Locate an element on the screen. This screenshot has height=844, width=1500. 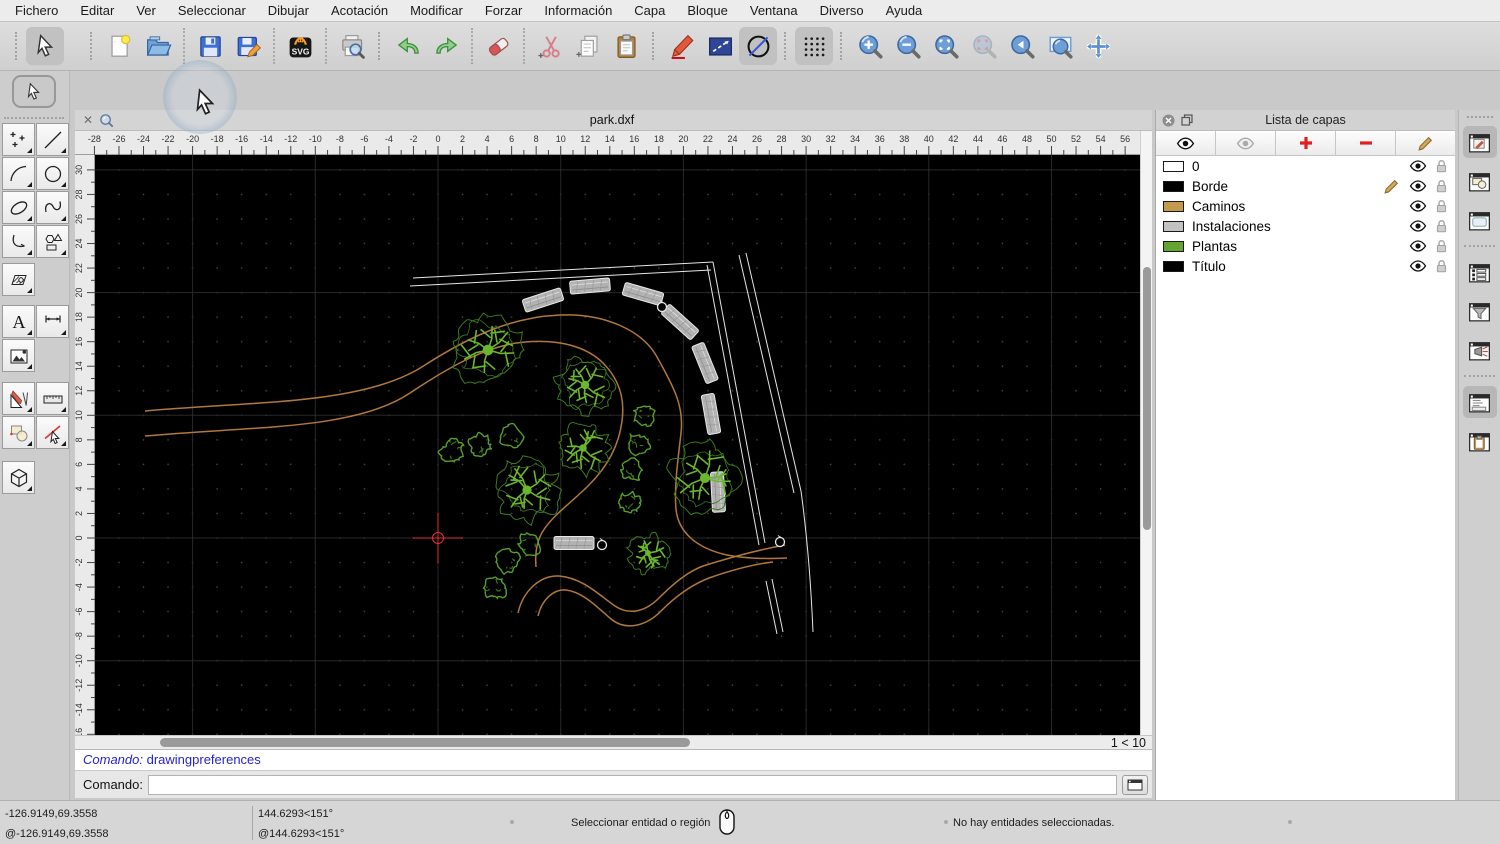
hatch-tool is located at coordinates (18, 279).